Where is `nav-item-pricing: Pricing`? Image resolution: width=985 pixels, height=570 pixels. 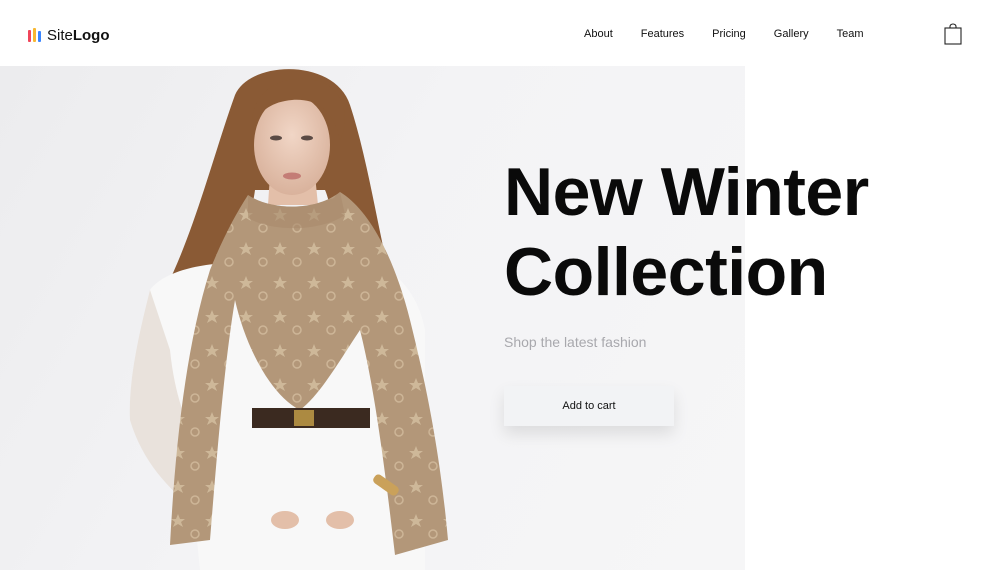
nav-item-pricing: Pricing is located at coordinates (729, 34).